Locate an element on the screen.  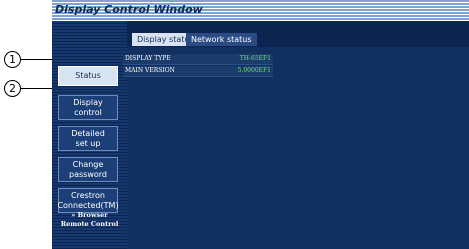
sidebar-item-status: Status is located at coordinates (88, 76).